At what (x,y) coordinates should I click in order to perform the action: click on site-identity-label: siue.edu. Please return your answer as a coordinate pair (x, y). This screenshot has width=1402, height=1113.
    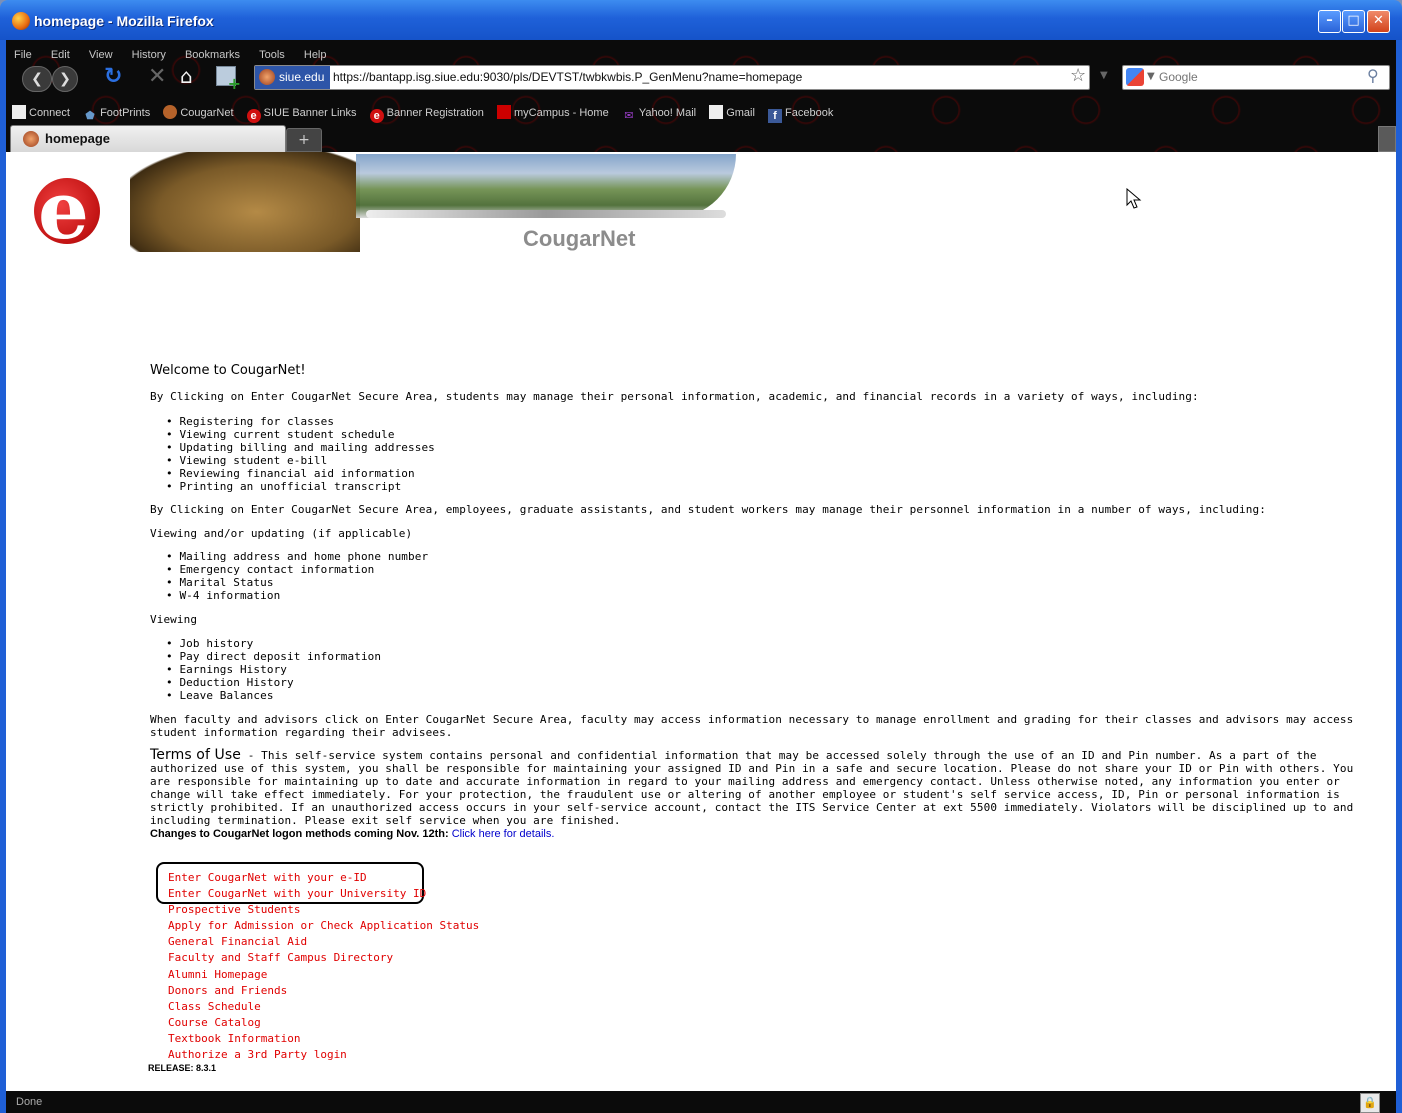
    Looking at the image, I should click on (302, 77).